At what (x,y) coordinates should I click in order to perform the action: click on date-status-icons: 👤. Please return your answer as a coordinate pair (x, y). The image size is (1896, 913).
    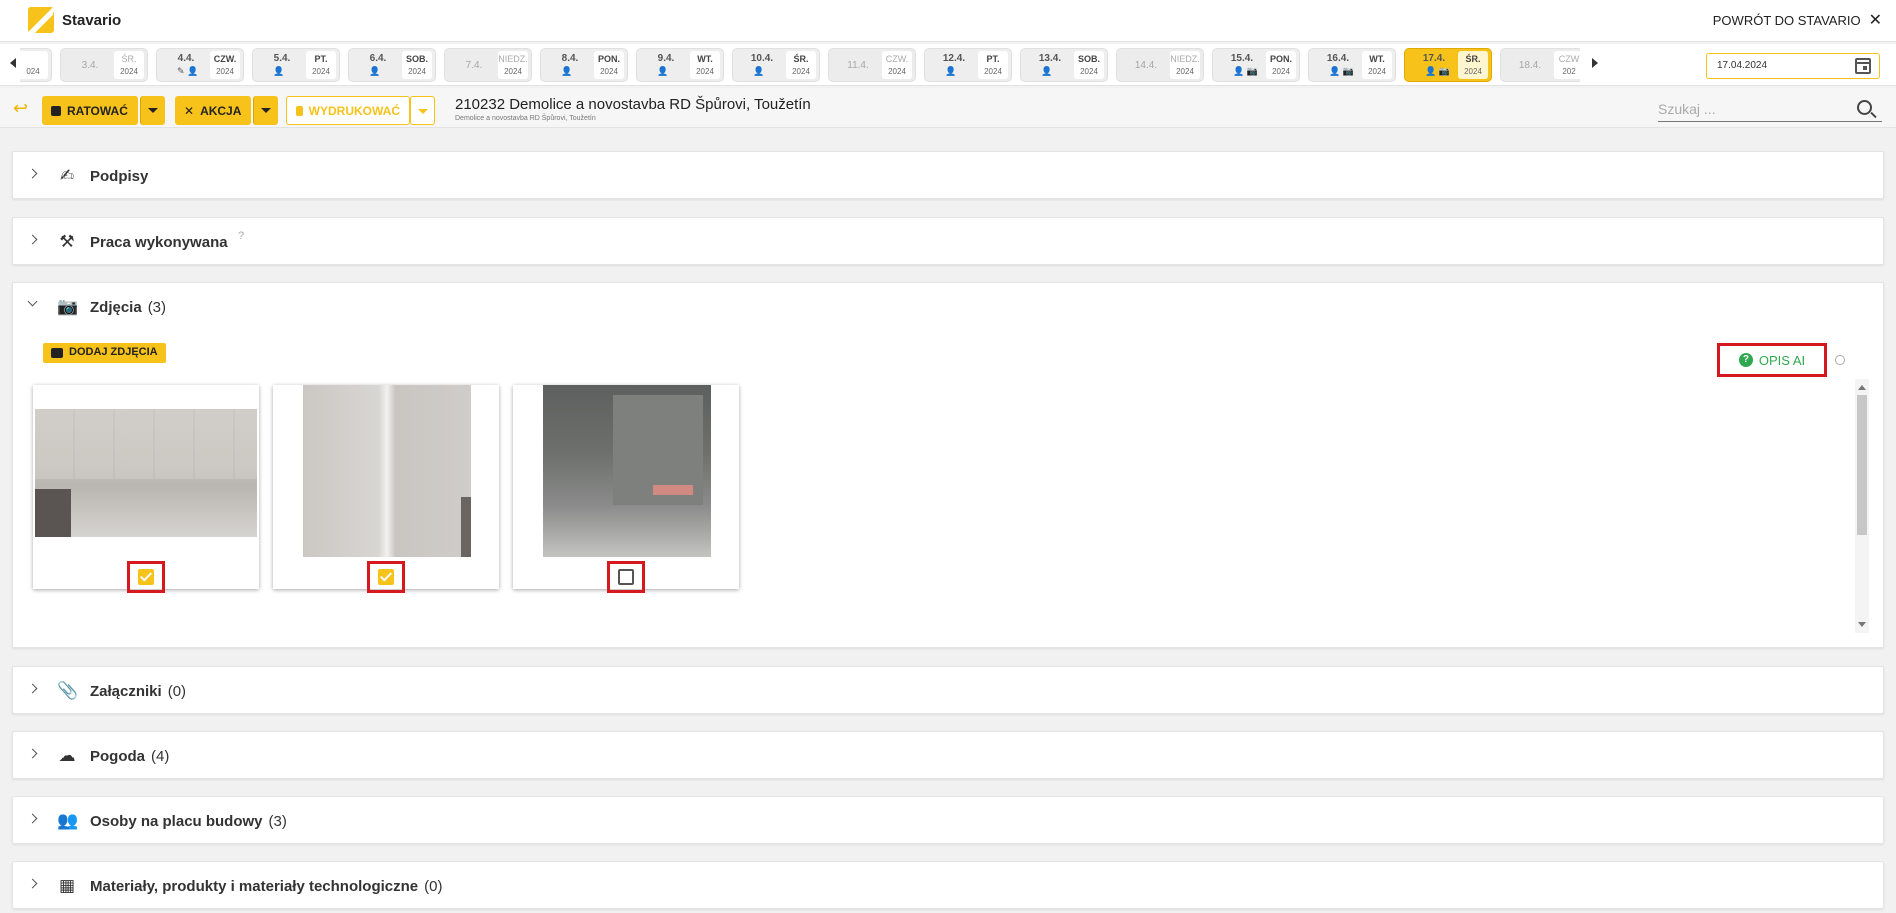
    Looking at the image, I should click on (951, 71).